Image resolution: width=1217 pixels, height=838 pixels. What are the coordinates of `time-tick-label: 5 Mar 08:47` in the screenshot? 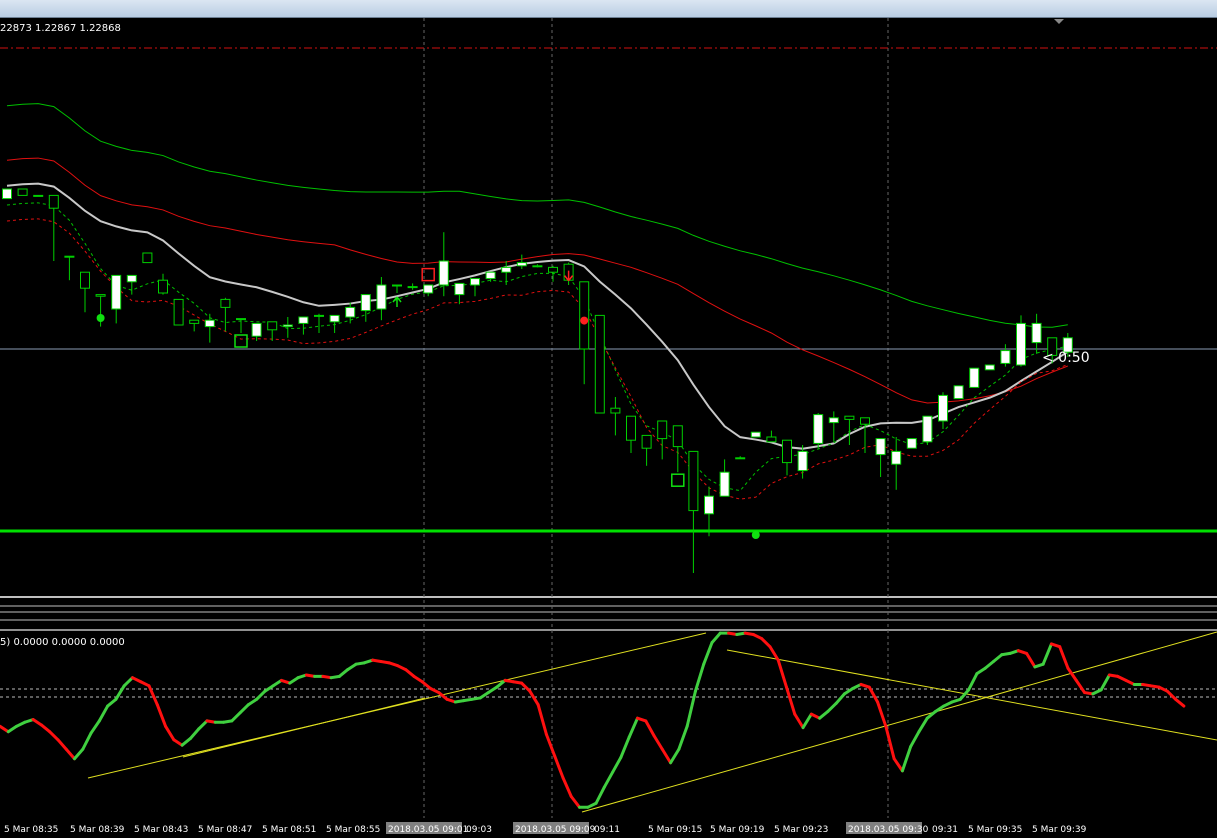 It's located at (225, 830).